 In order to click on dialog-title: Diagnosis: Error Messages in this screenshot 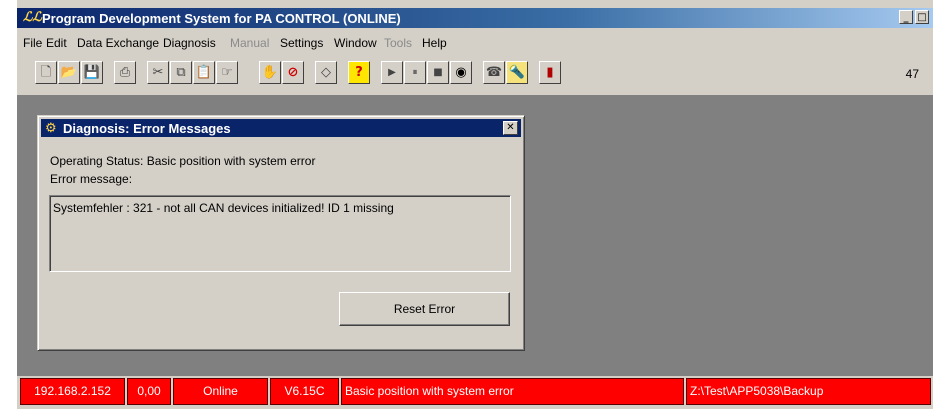, I will do `click(147, 128)`.